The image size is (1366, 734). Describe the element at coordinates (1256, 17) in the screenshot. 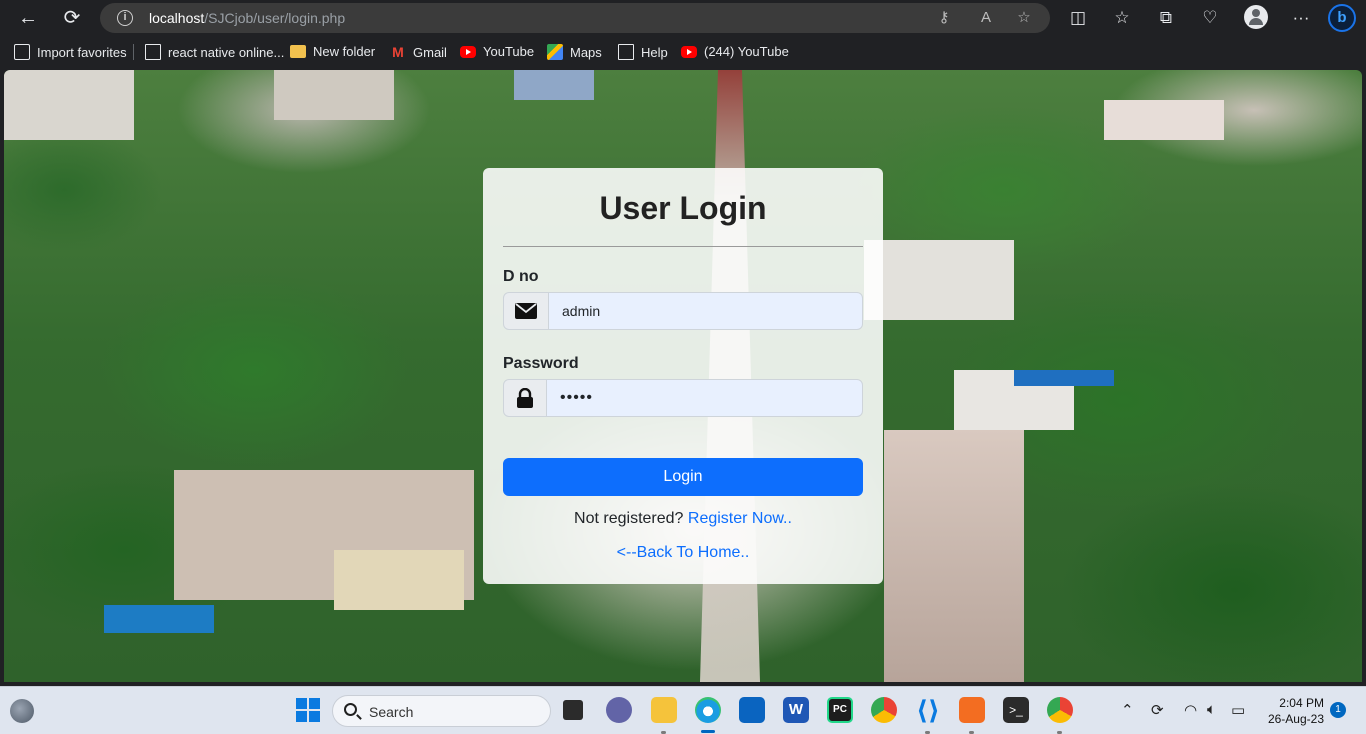

I see `profile-avatar` at that location.